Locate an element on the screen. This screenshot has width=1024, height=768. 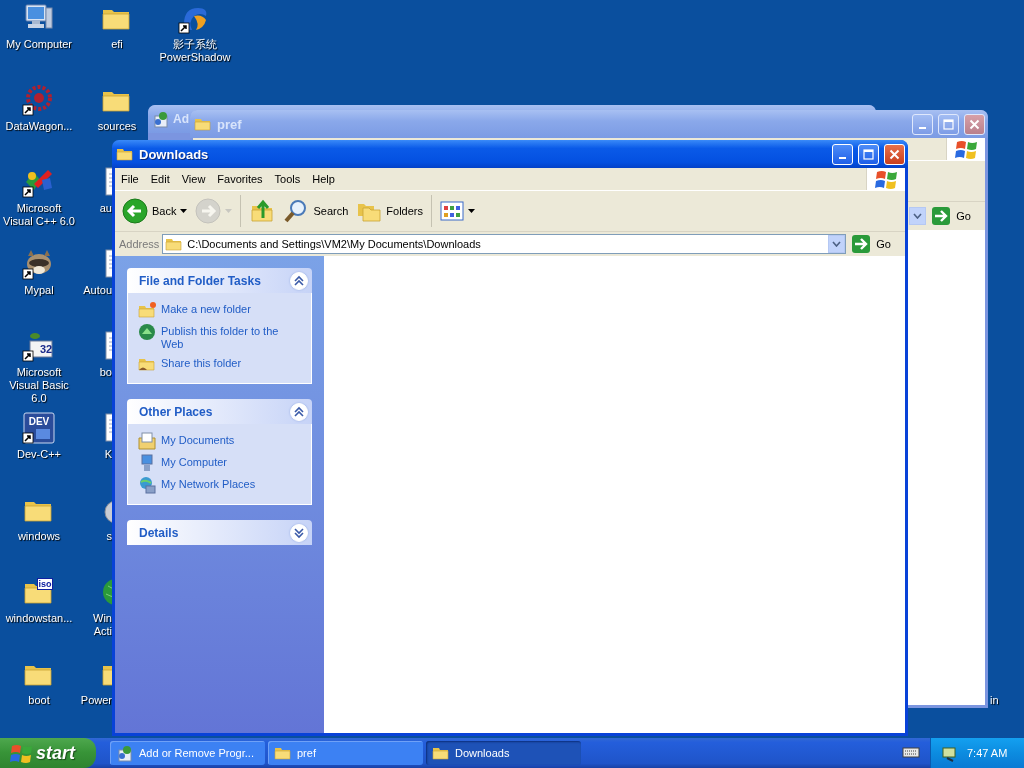
task-link: Share this folder is located at coordinates (201, 362).